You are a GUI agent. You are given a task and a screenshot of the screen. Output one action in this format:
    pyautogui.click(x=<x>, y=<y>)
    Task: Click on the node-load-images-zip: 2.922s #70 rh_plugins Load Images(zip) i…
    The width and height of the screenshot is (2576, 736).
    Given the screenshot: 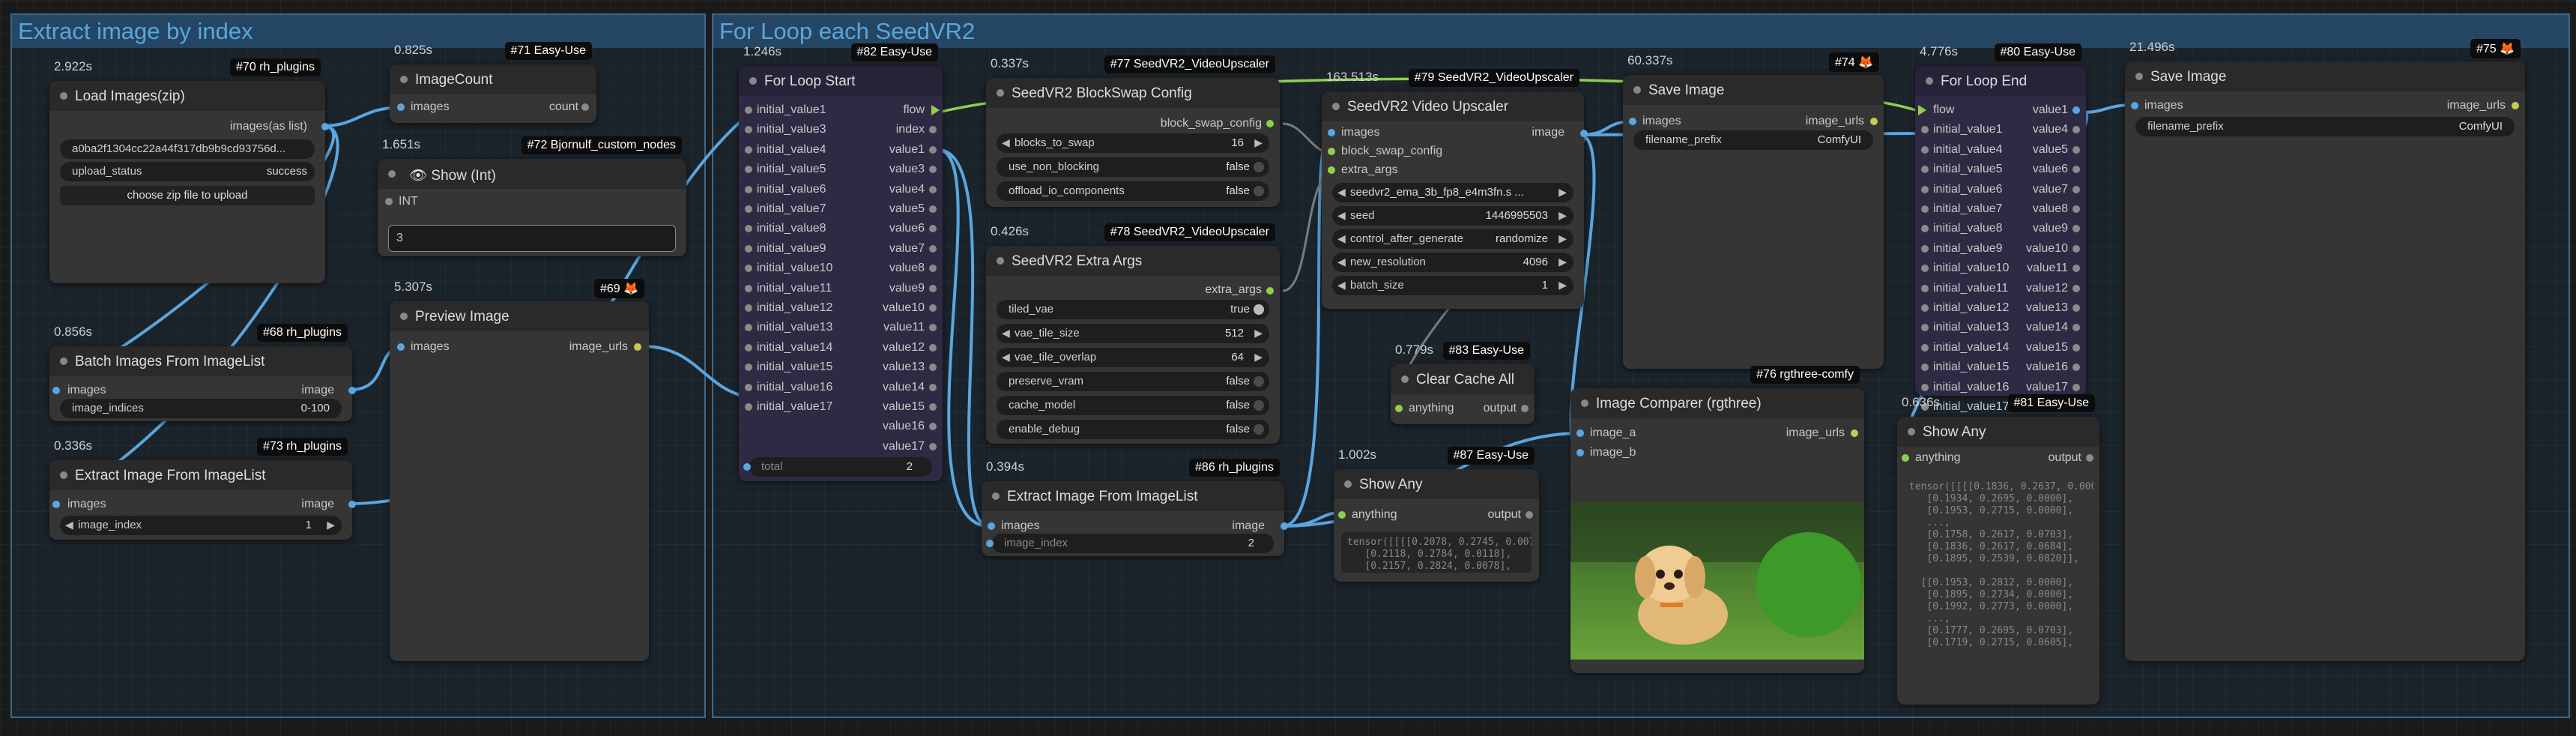 What is the action you would take?
    pyautogui.click(x=189, y=170)
    